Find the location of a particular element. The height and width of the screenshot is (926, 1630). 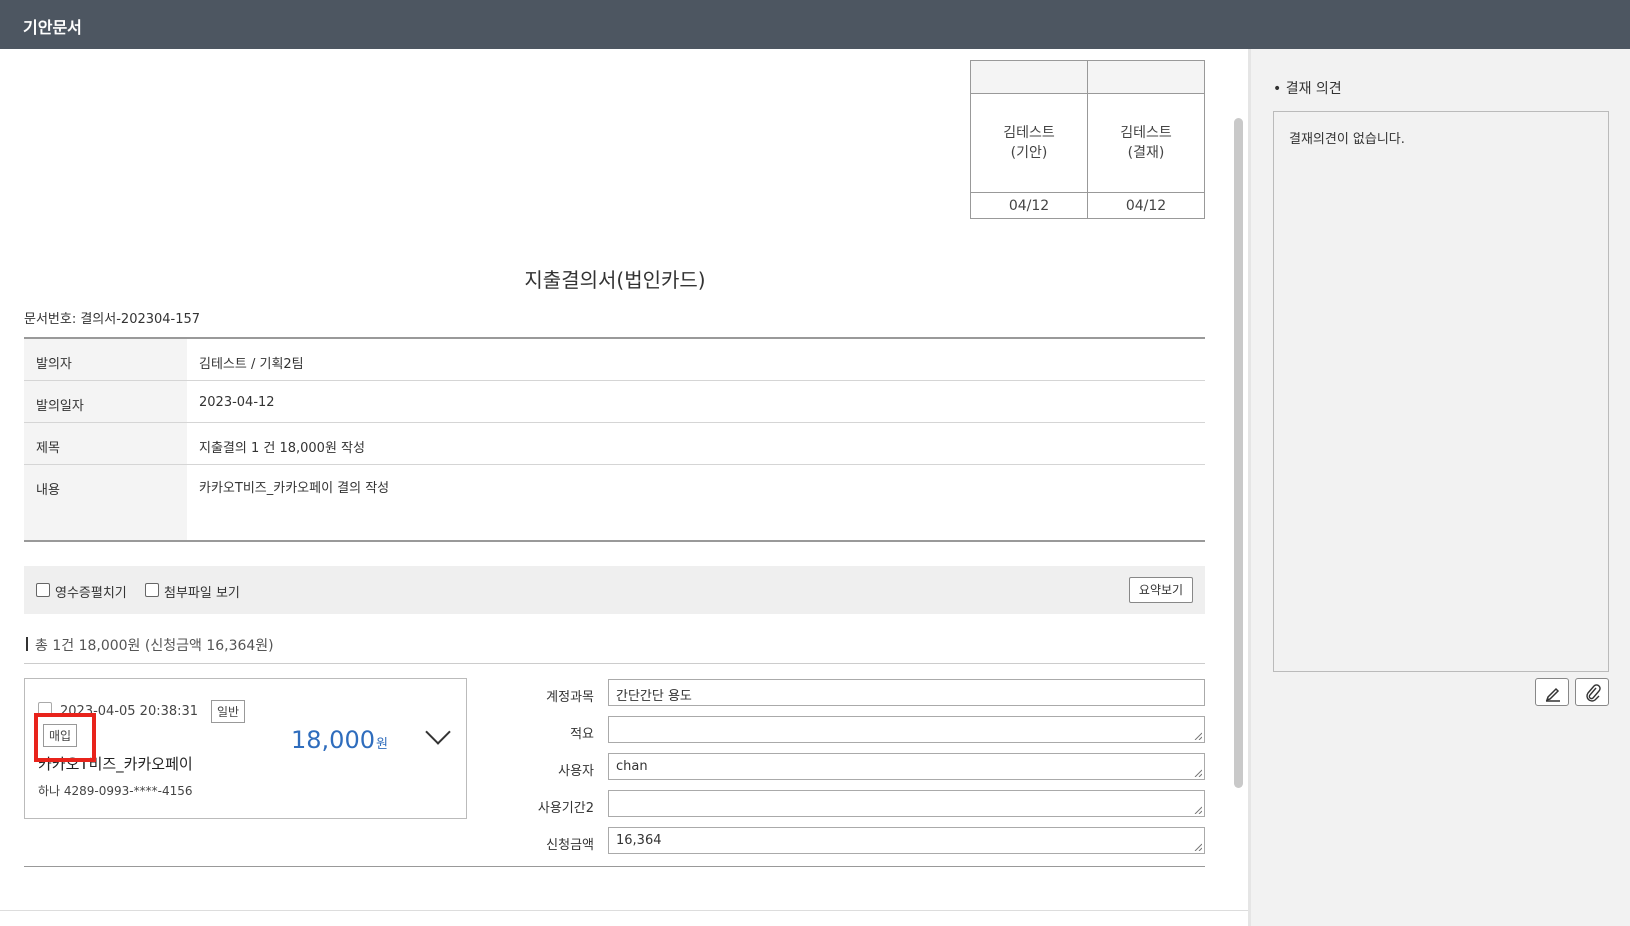

document-number: 문서번호: 결의서-202304-157 is located at coordinates (112, 319).